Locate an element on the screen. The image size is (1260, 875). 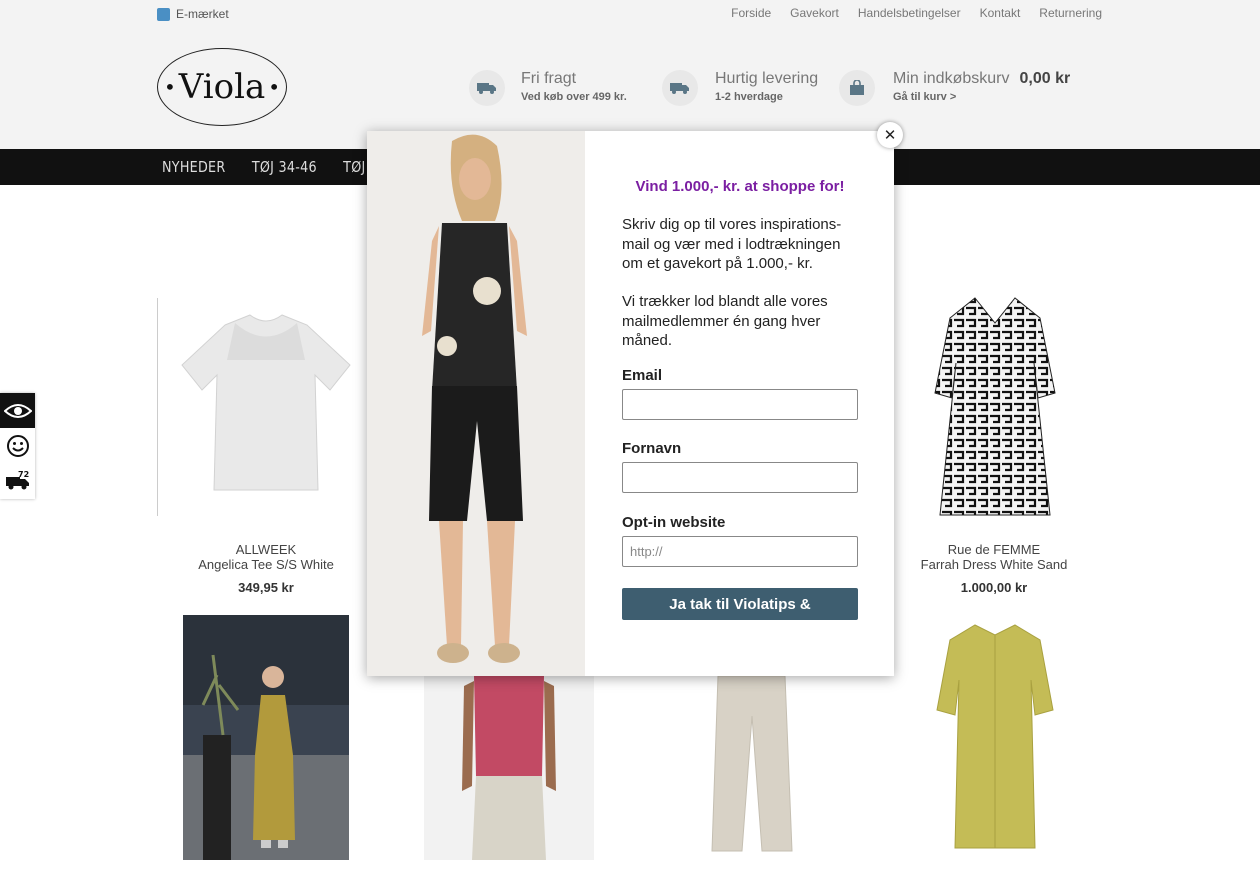
nav-items: NYHEDER TØJ 34-46 TØJ 42 is located at coordinates (274, 167).